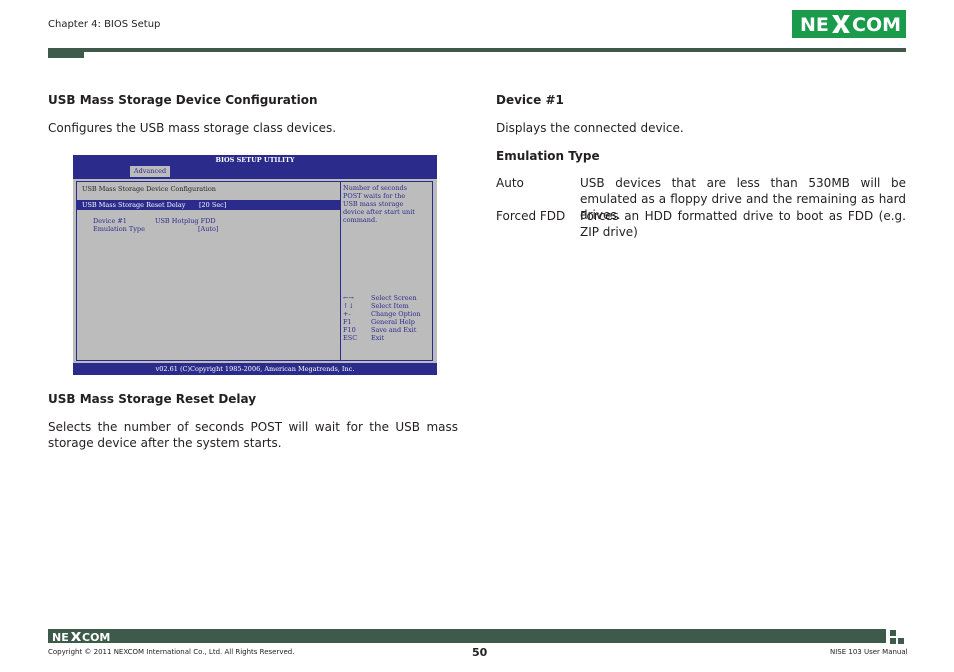  What do you see at coordinates (348, 306) in the screenshot?
I see `bios-key: ↑↓` at bounding box center [348, 306].